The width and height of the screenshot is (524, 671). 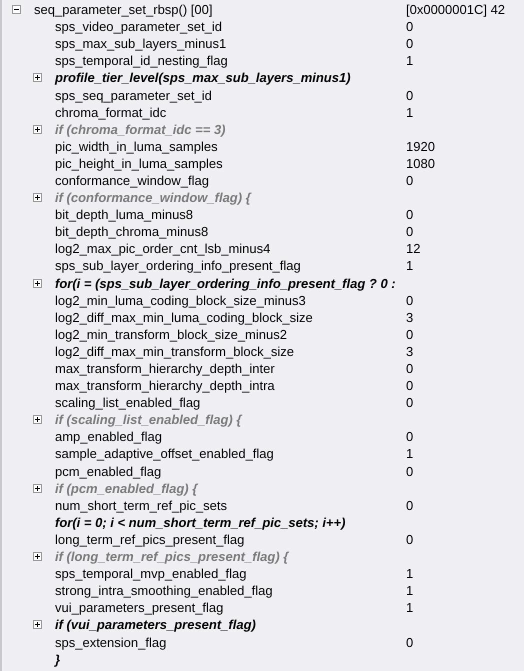 What do you see at coordinates (230, 402) in the screenshot?
I see `field-name: scaling_list_enabled_flag` at bounding box center [230, 402].